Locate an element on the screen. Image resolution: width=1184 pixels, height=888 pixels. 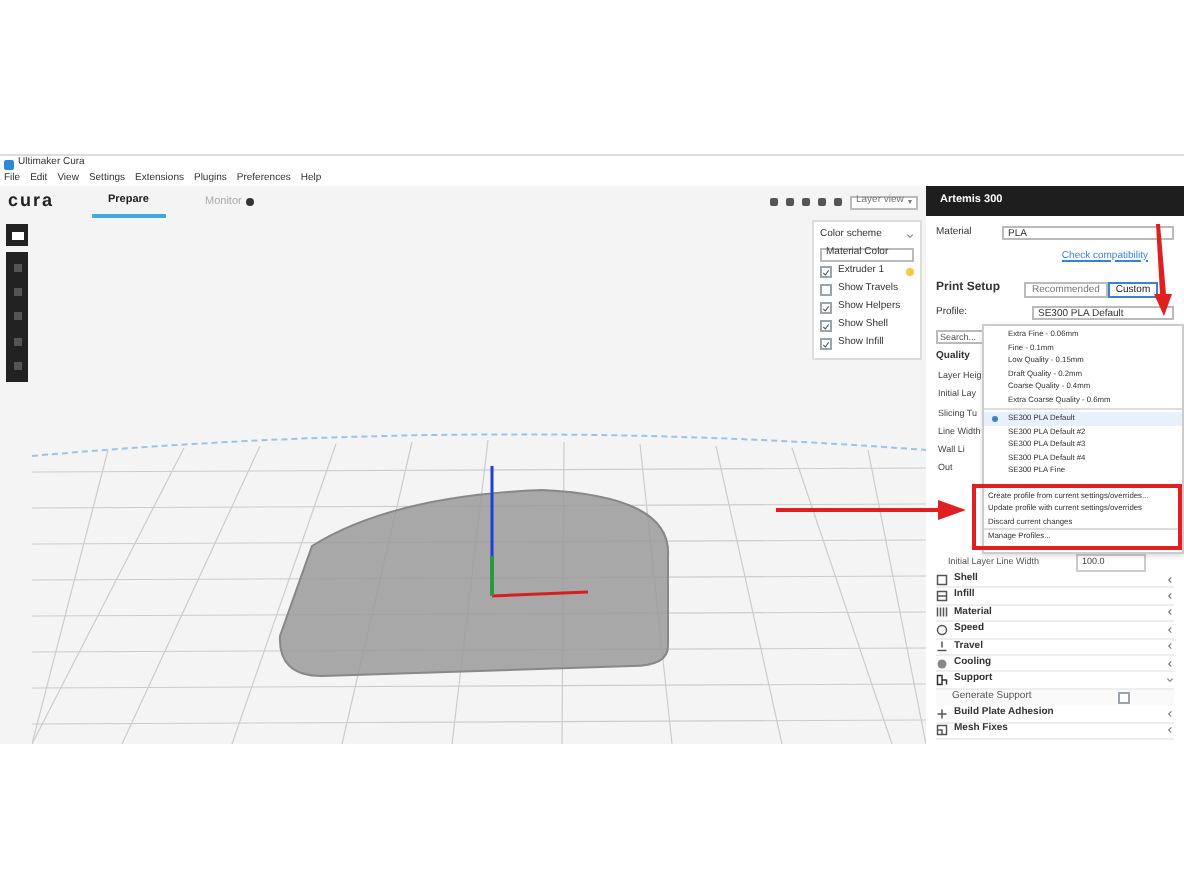
axis-gizmo is located at coordinates (539, 532).